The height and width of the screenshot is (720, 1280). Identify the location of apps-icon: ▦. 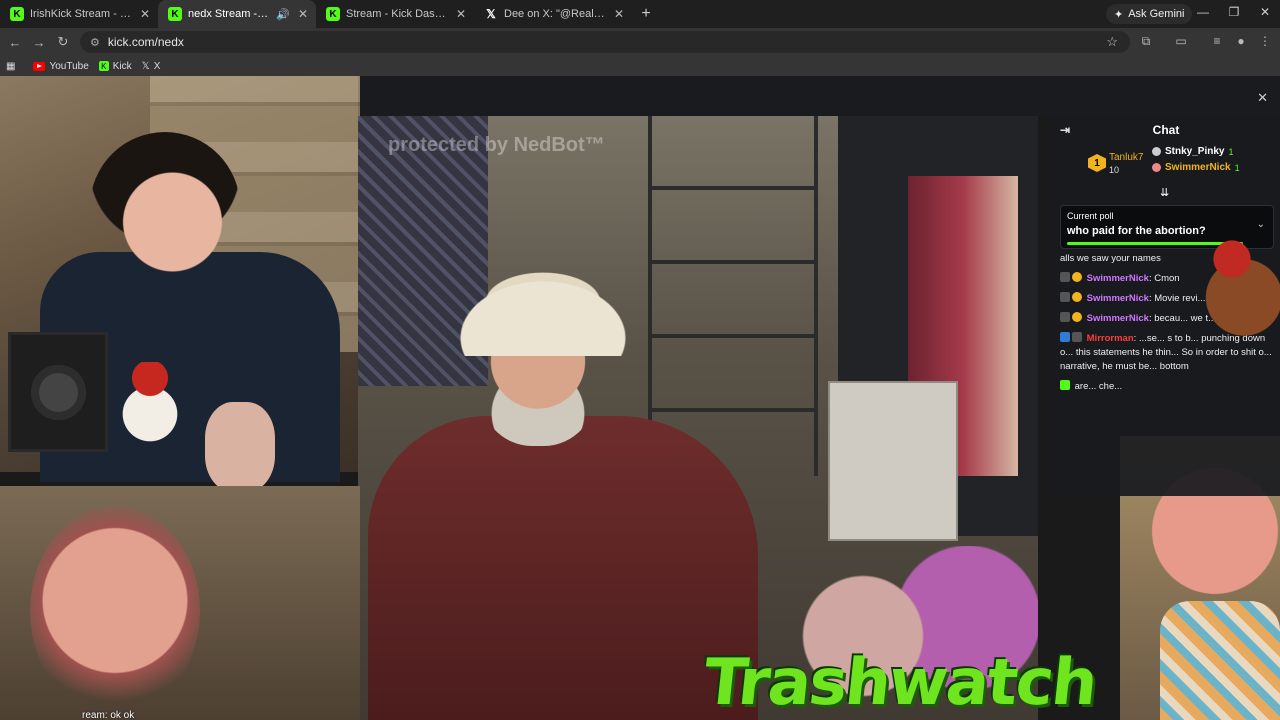
(10, 66).